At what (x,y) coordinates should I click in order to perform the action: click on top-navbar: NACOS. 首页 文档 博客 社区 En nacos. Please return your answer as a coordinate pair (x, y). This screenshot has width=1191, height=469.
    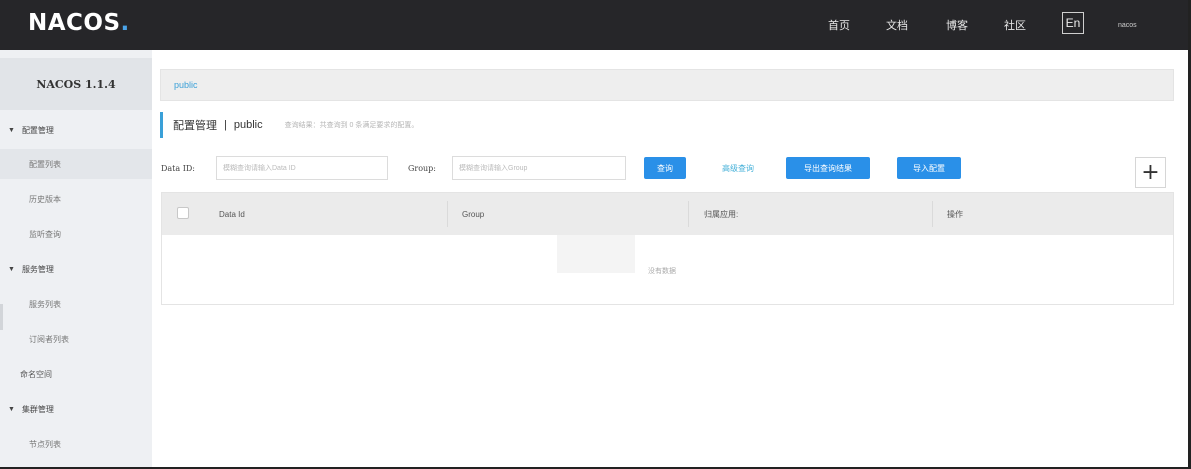
    Looking at the image, I should click on (594, 25).